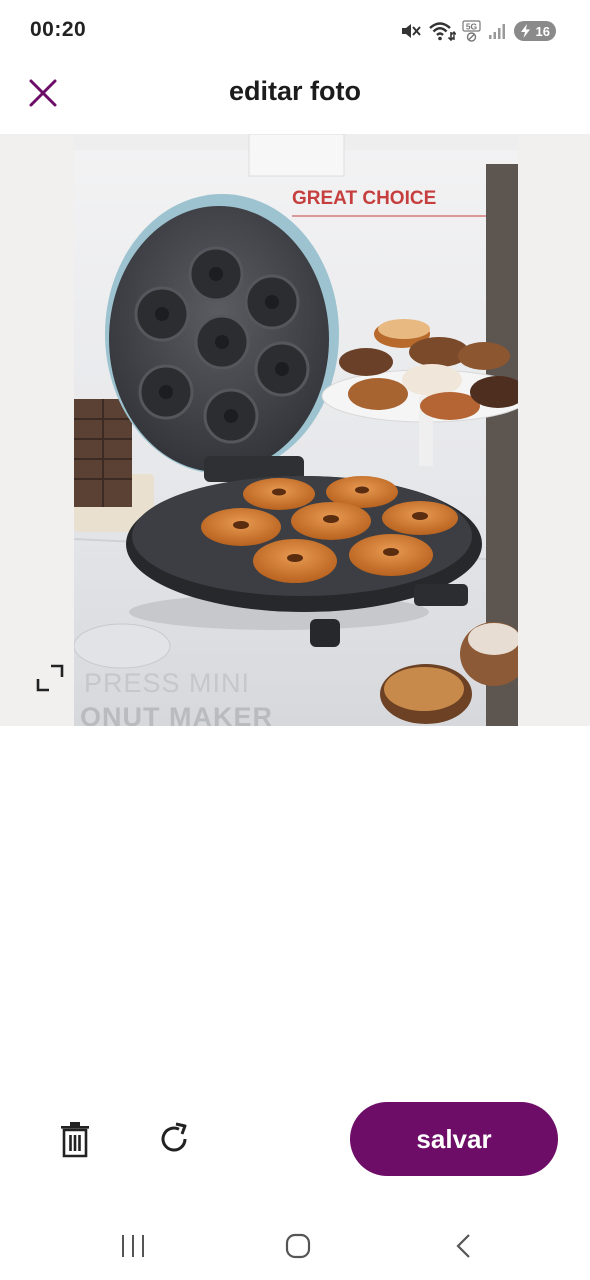 This screenshot has height=1280, width=590. What do you see at coordinates (295, 31) in the screenshot?
I see `status-bar: 00:20 5G 16` at bounding box center [295, 31].